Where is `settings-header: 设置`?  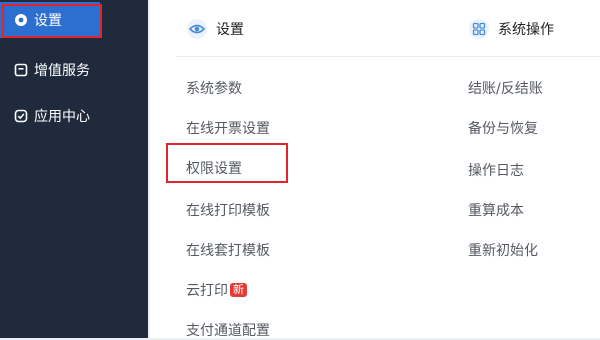
settings-header: 设置 is located at coordinates (215, 29).